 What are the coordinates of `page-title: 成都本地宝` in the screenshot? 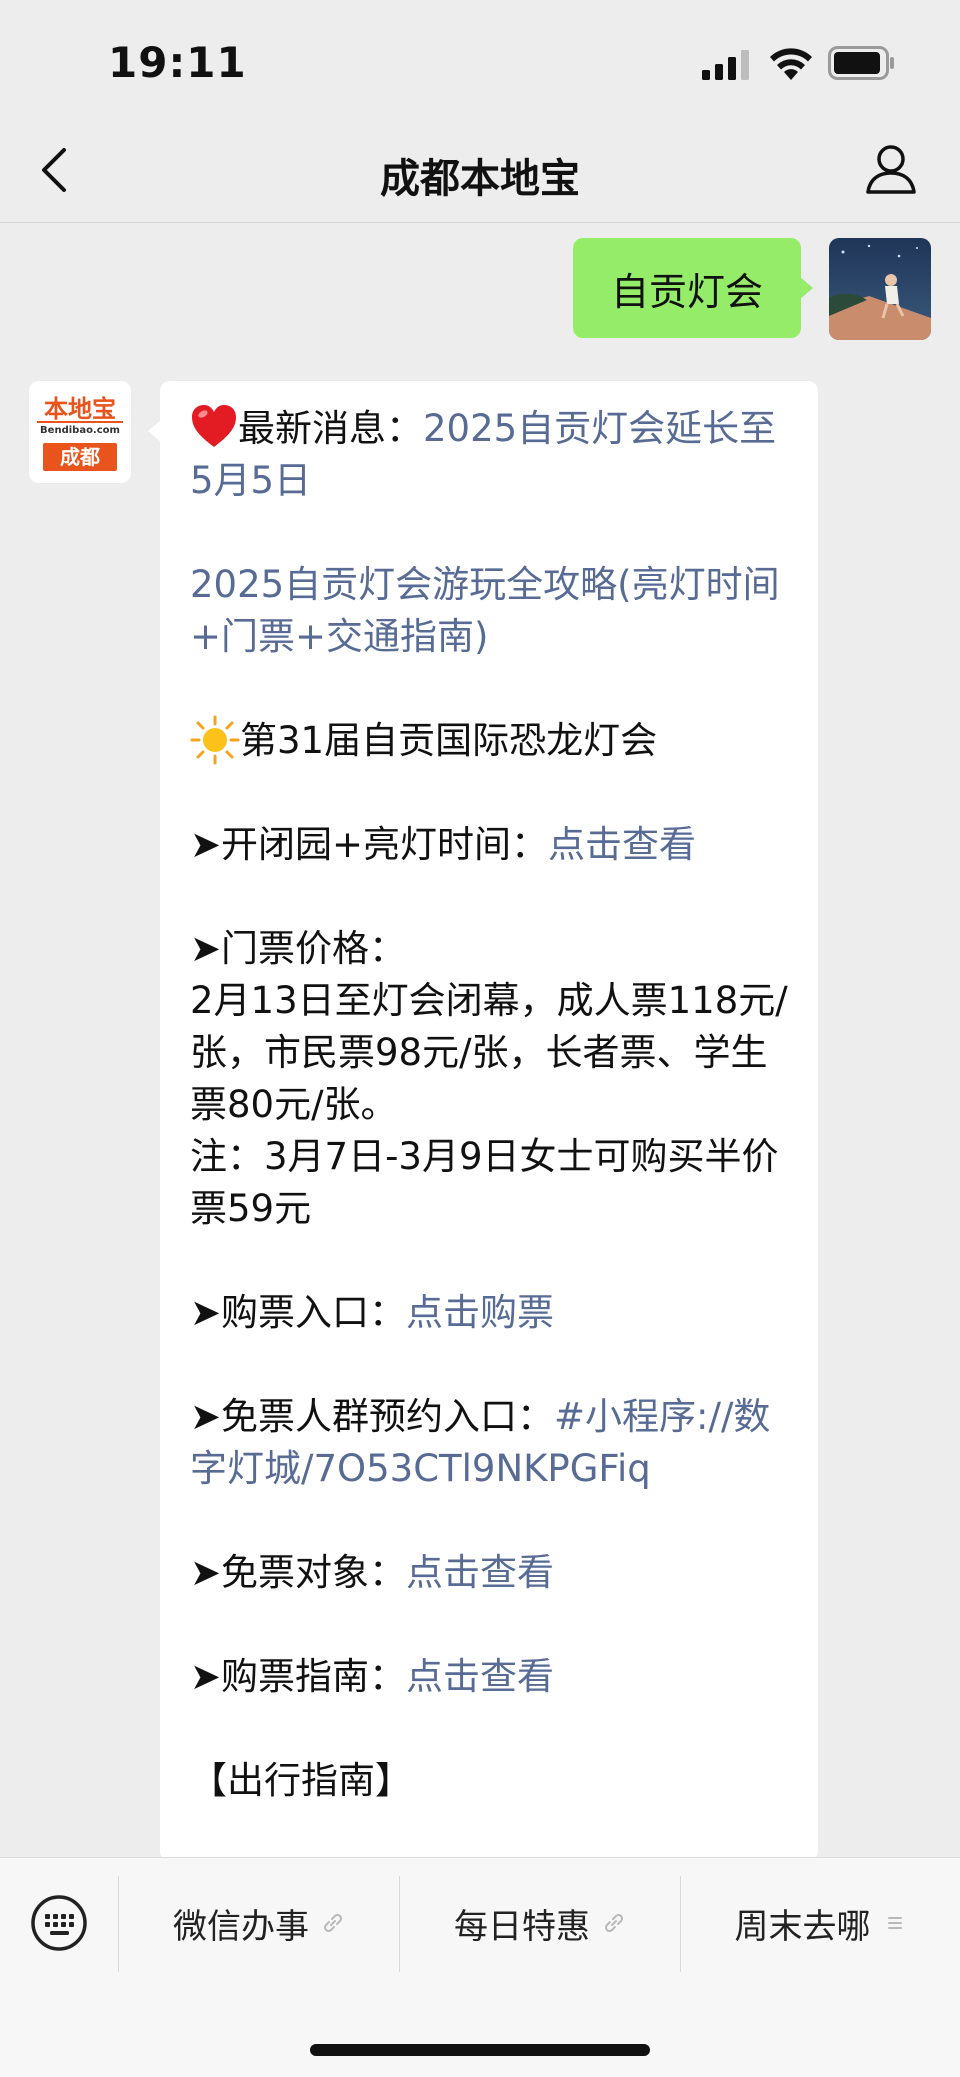 It's located at (480, 179).